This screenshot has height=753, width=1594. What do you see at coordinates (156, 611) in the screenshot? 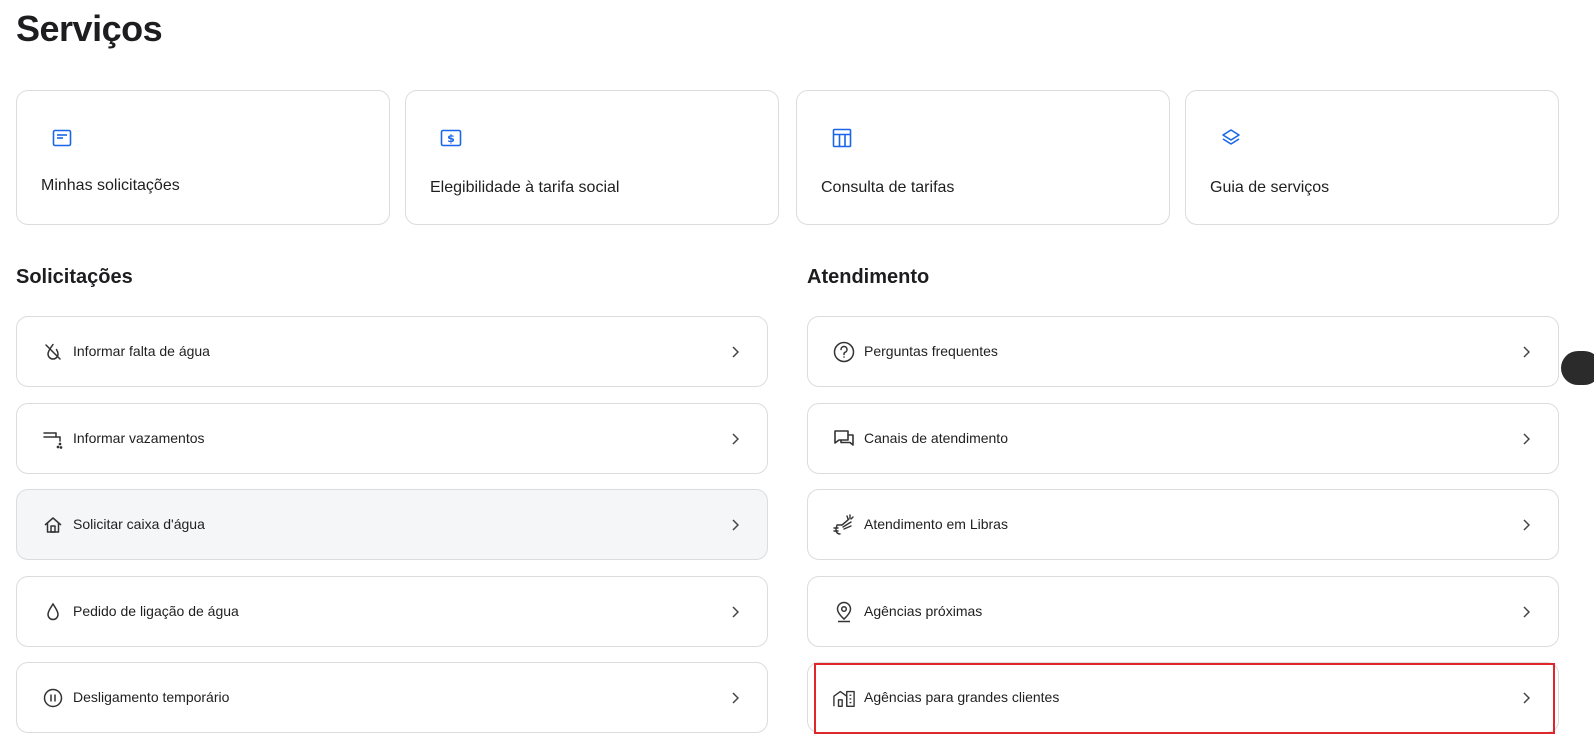
I see `list-item-label: Pedido de ligação de água` at bounding box center [156, 611].